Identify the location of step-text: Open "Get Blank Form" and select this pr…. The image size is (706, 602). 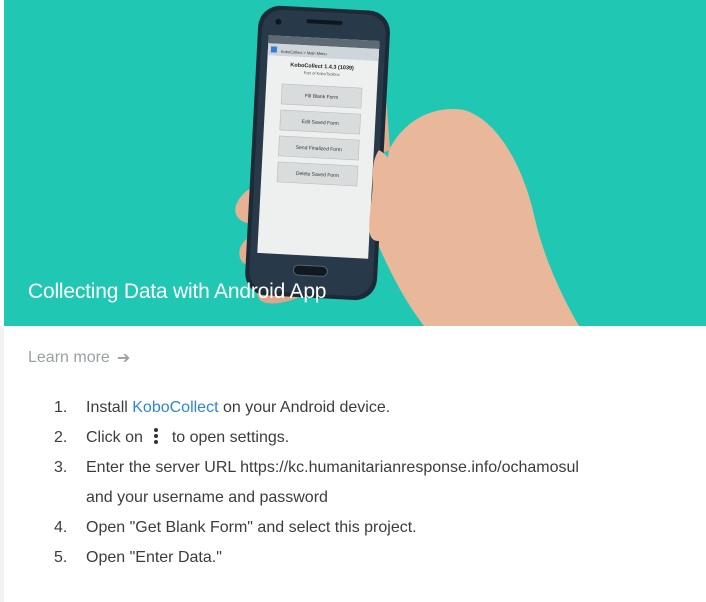
(251, 527).